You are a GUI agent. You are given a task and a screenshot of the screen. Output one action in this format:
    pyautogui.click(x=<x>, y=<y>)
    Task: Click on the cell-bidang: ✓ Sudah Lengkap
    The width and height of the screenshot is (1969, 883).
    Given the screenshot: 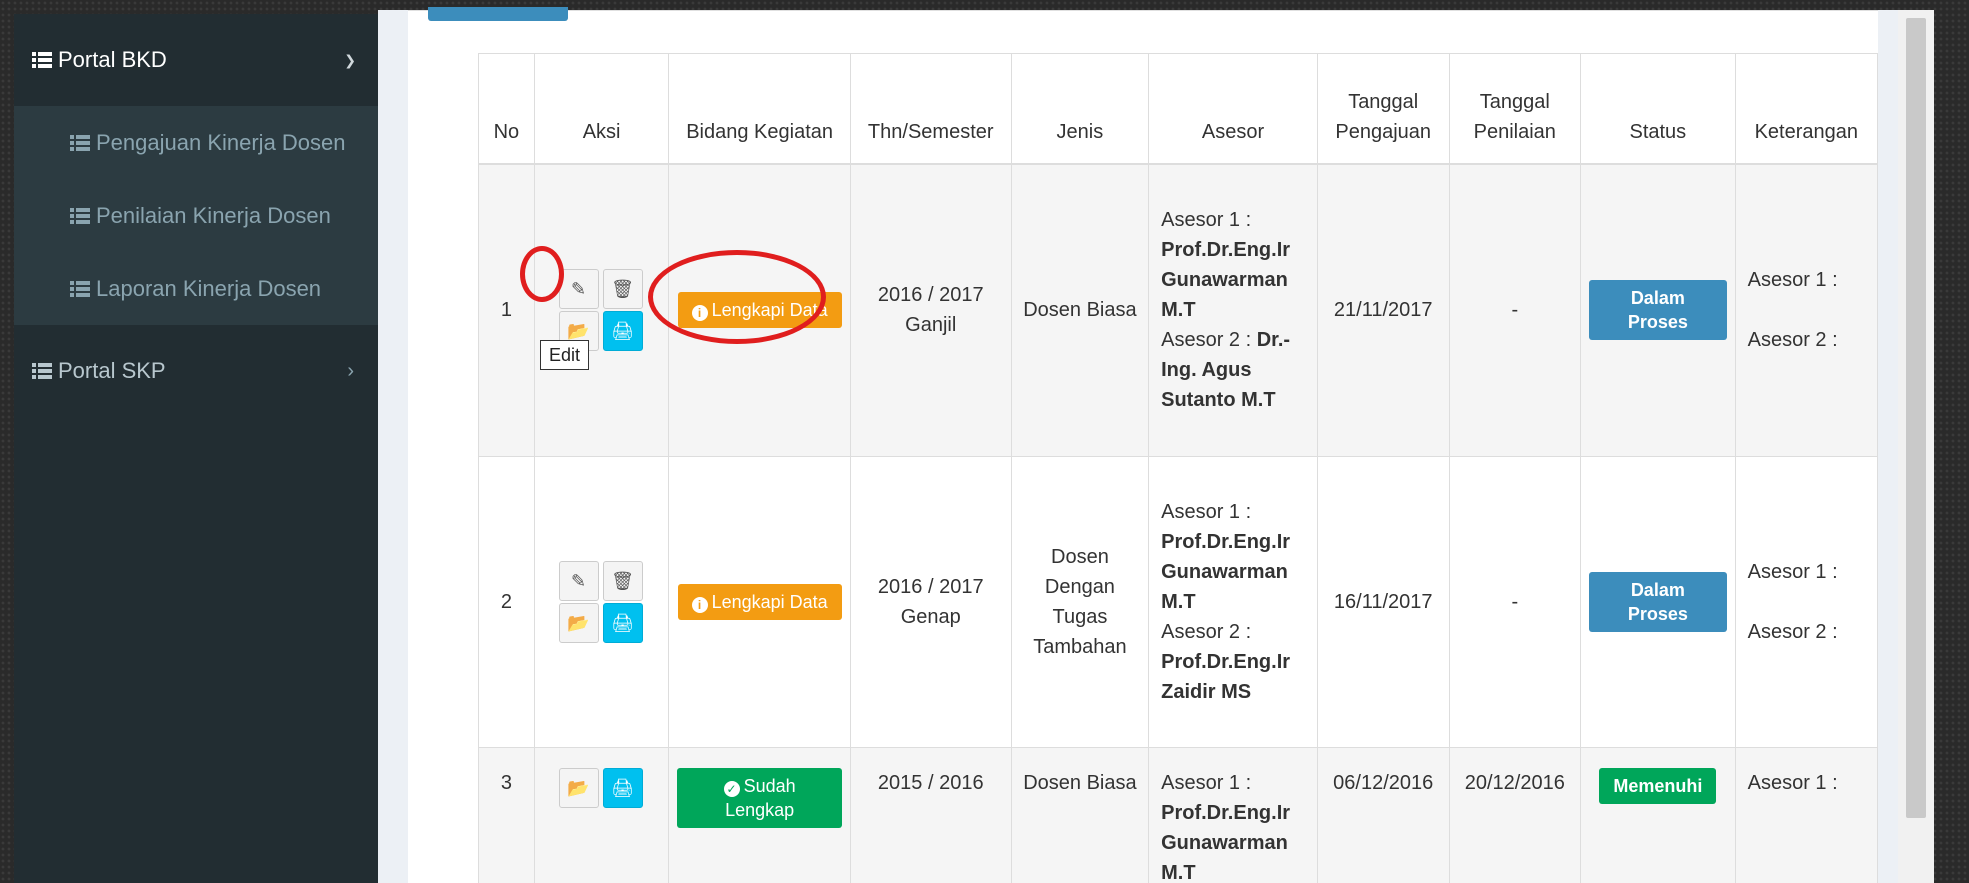 What is the action you would take?
    pyautogui.click(x=759, y=815)
    